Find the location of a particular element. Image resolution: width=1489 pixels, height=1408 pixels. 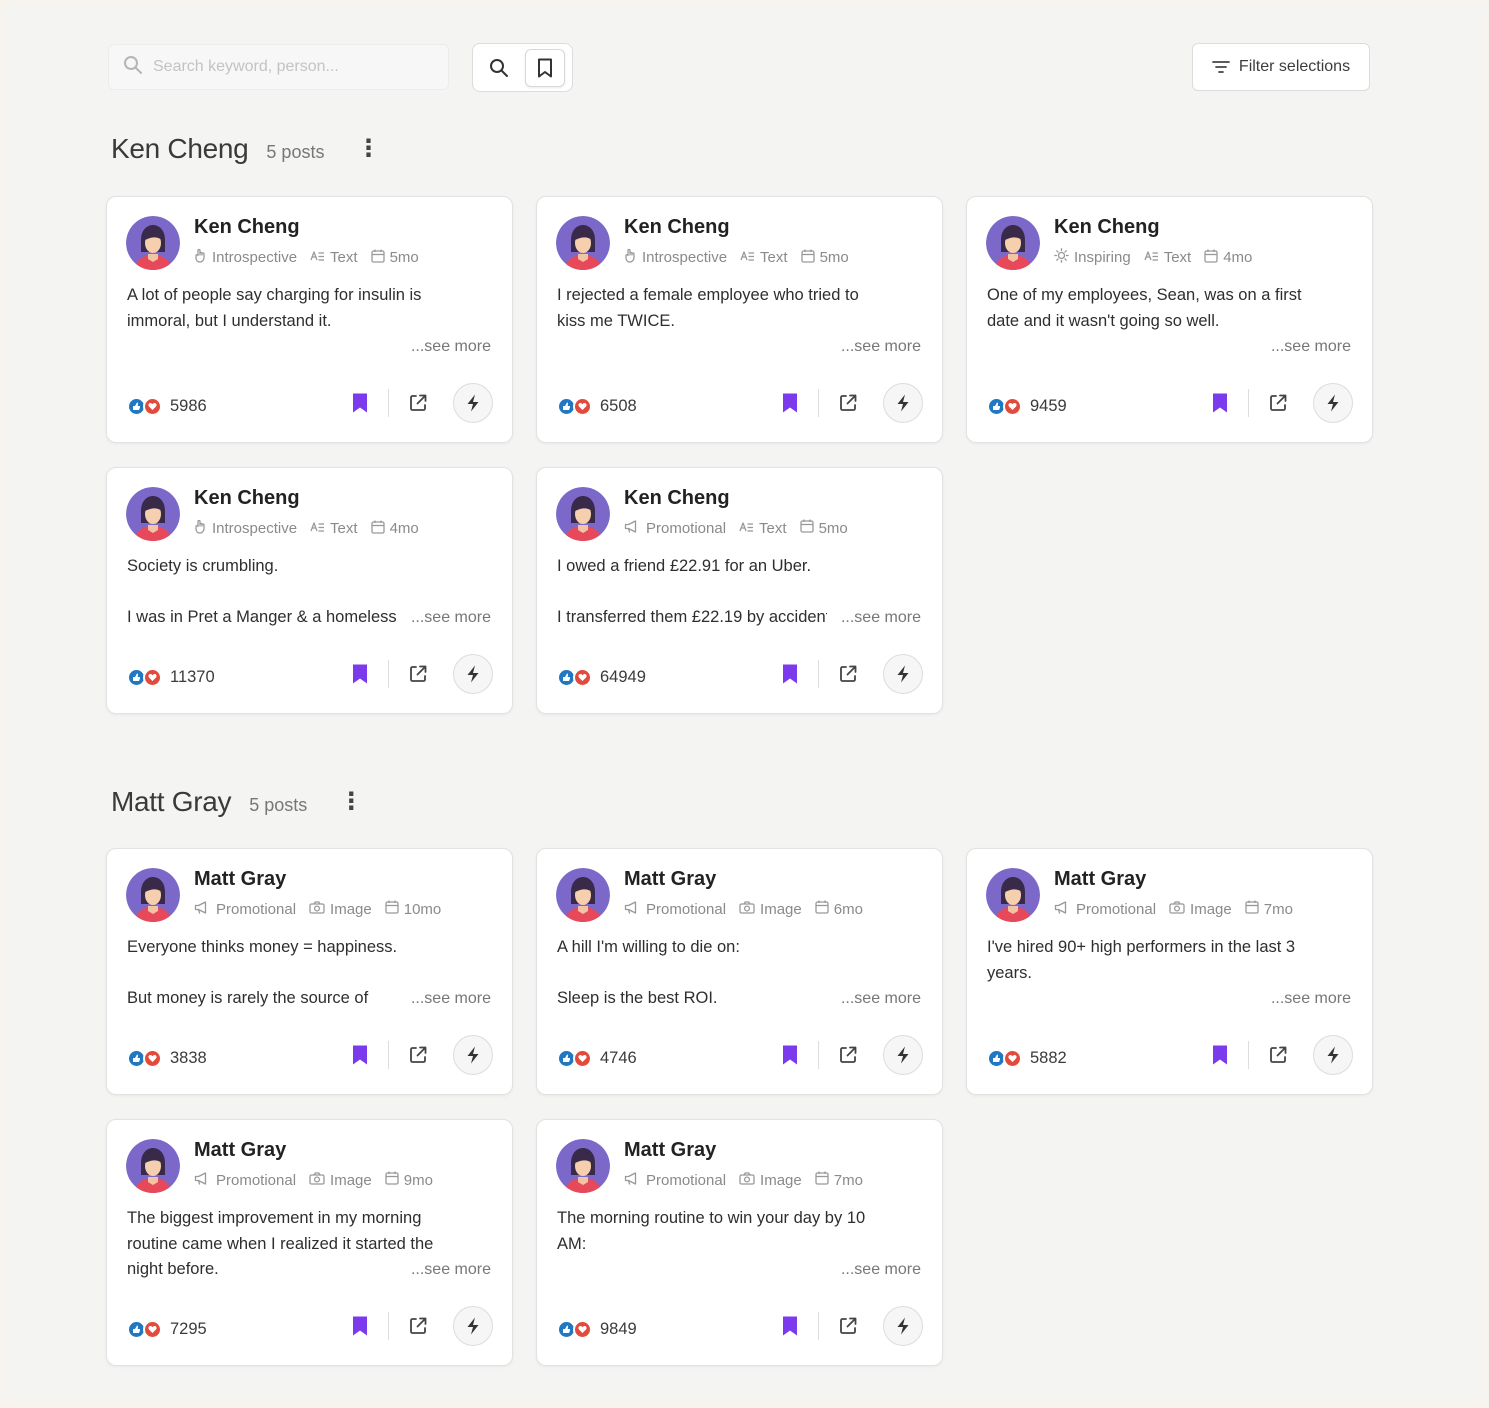

reaction-summary: 5986 is located at coordinates (167, 406).